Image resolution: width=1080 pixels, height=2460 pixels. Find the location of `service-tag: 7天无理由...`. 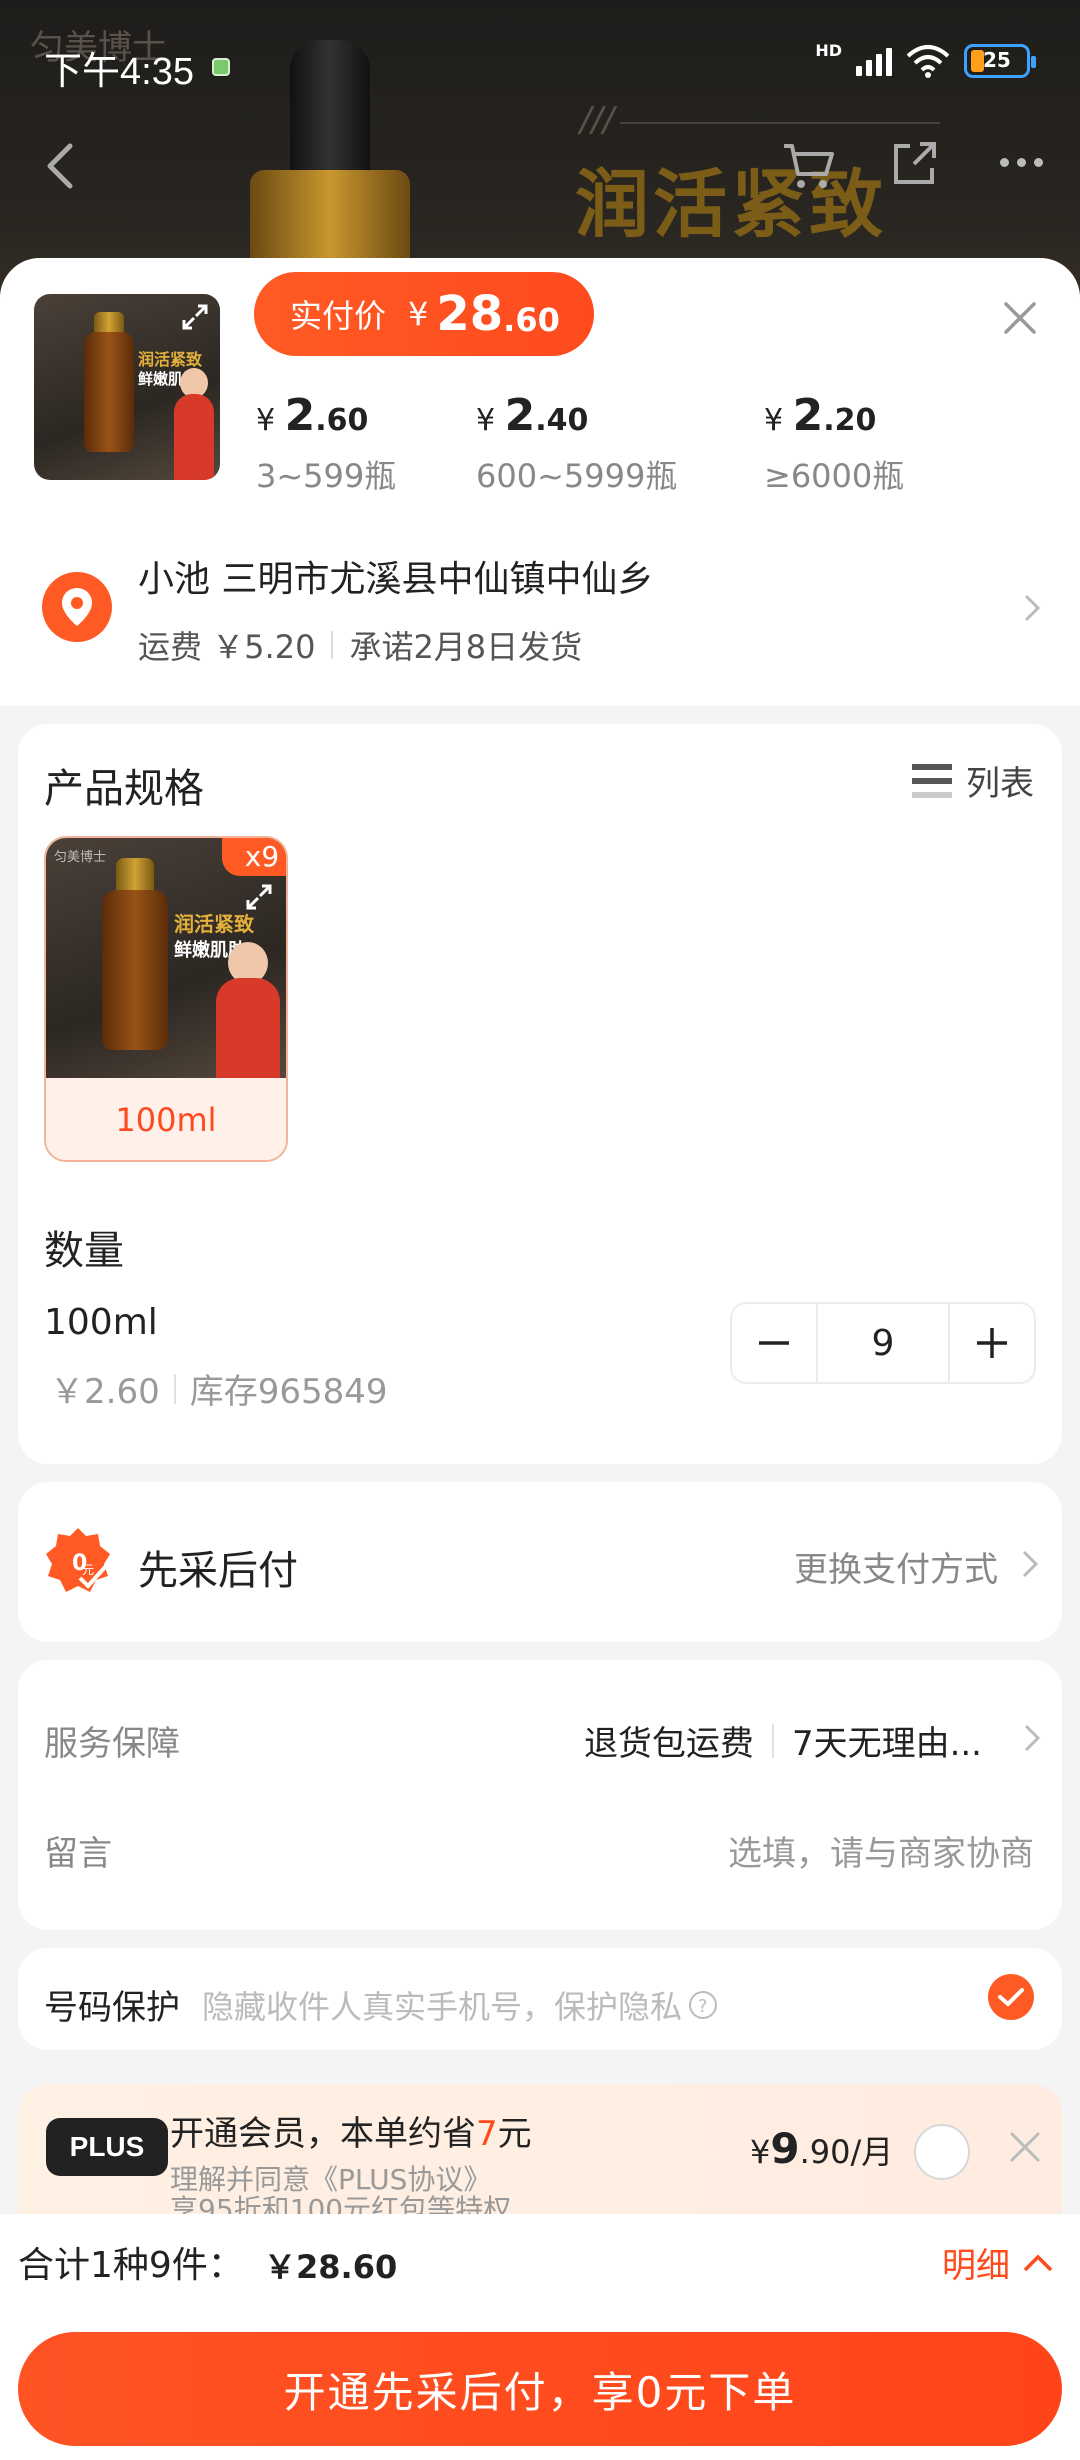

service-tag: 7天无理由... is located at coordinates (886, 1744).